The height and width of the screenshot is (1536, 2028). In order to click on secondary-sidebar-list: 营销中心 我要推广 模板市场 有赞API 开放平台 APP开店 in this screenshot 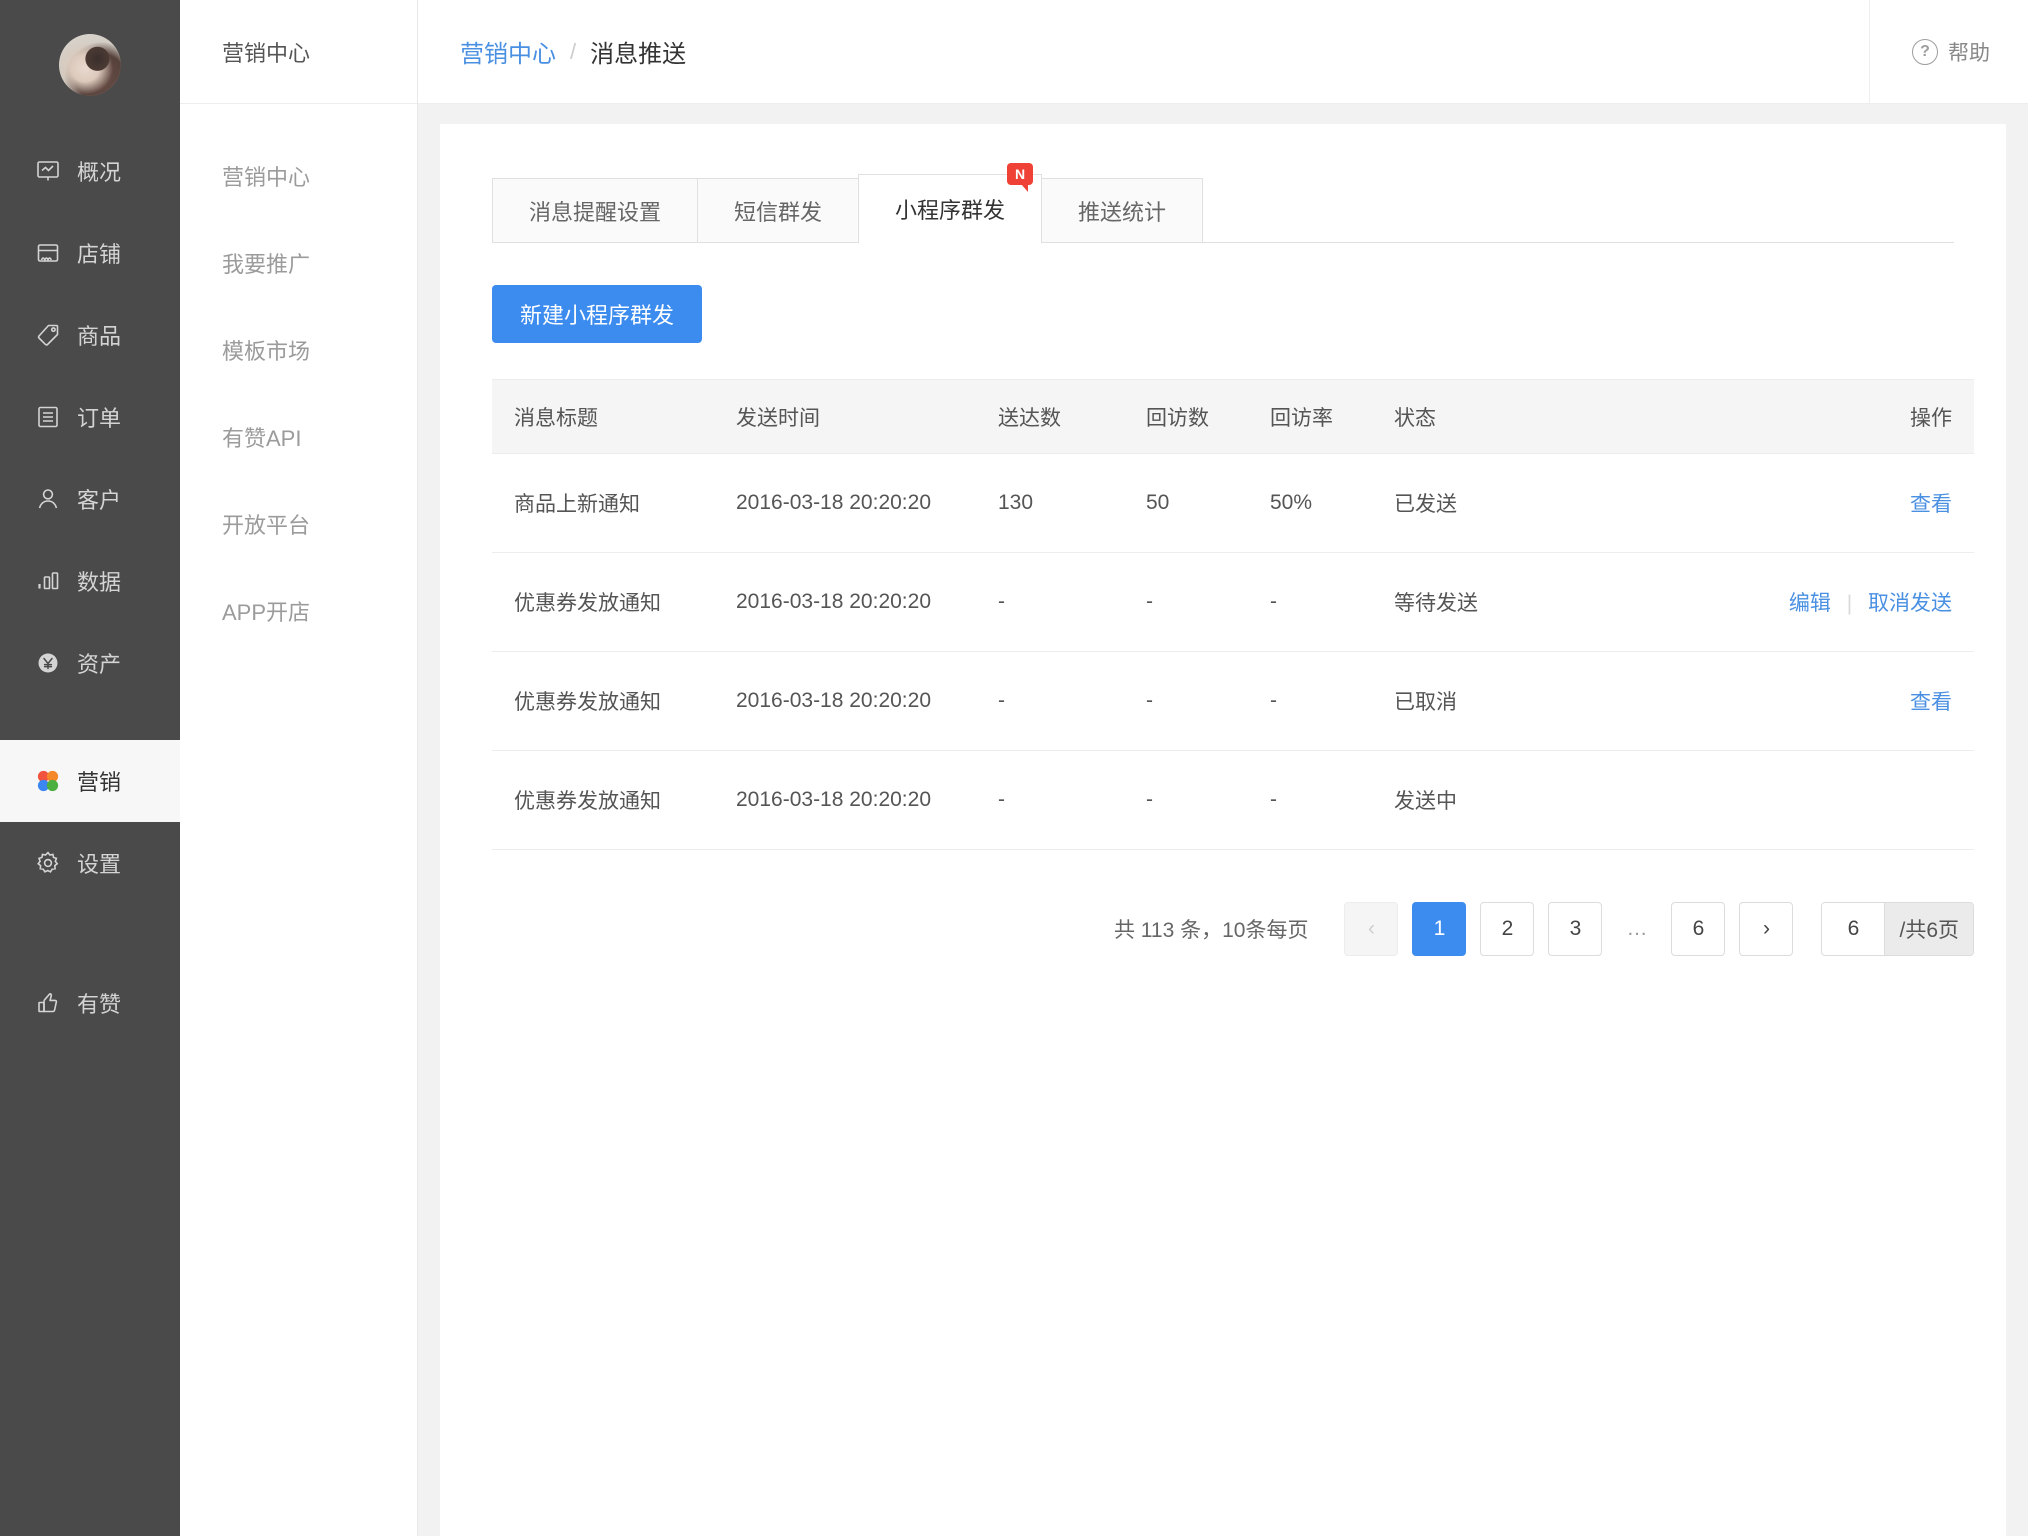, I will do `click(298, 379)`.